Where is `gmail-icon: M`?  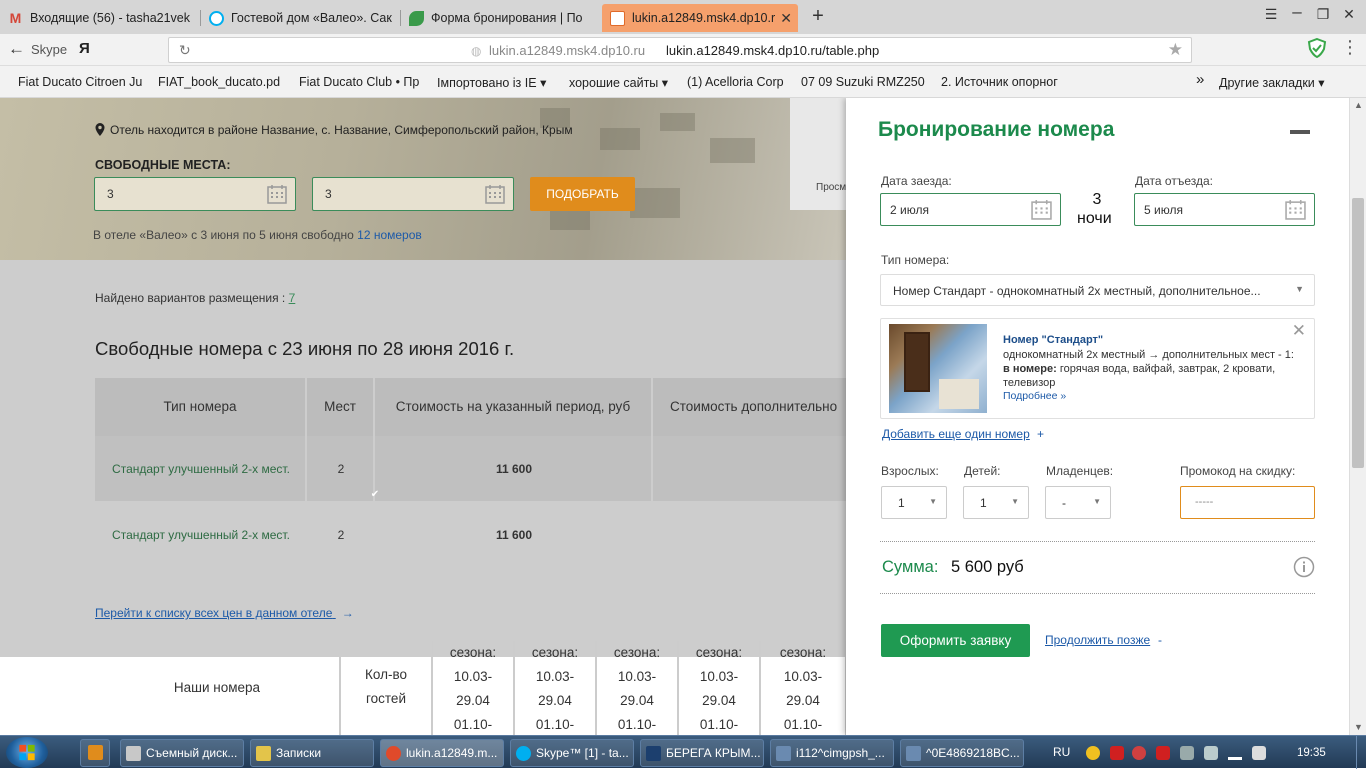 gmail-icon: M is located at coordinates (15, 18).